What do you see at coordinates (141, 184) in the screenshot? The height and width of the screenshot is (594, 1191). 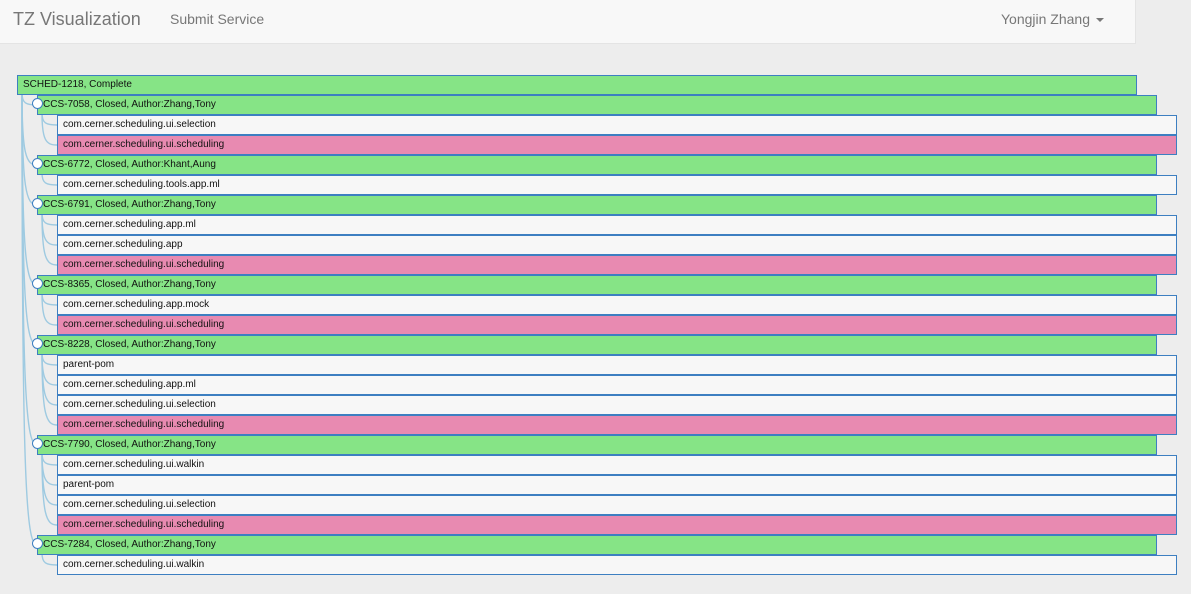 I see `module-node-label: com.cerner.scheduling.tools.app.ml` at bounding box center [141, 184].